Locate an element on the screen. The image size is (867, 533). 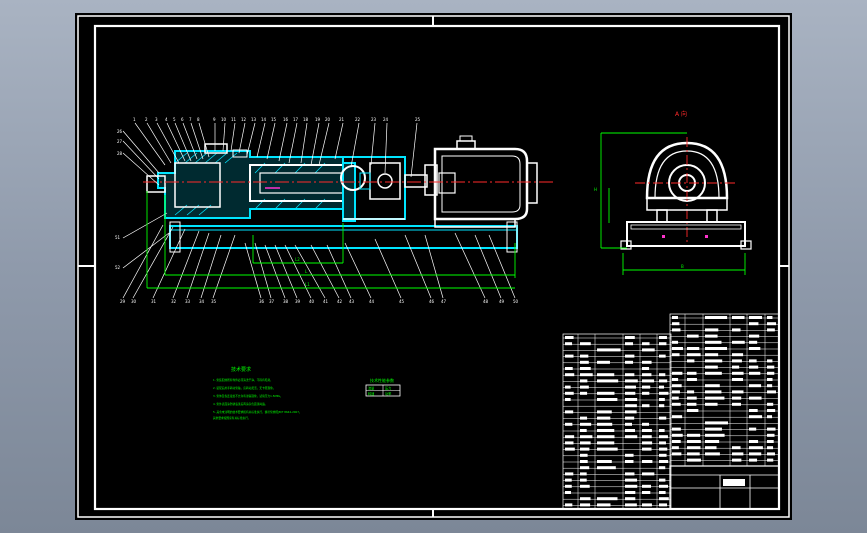
notes-line-6: 其他要求按国家有关标准执行。 is located at coordinates (232, 418).